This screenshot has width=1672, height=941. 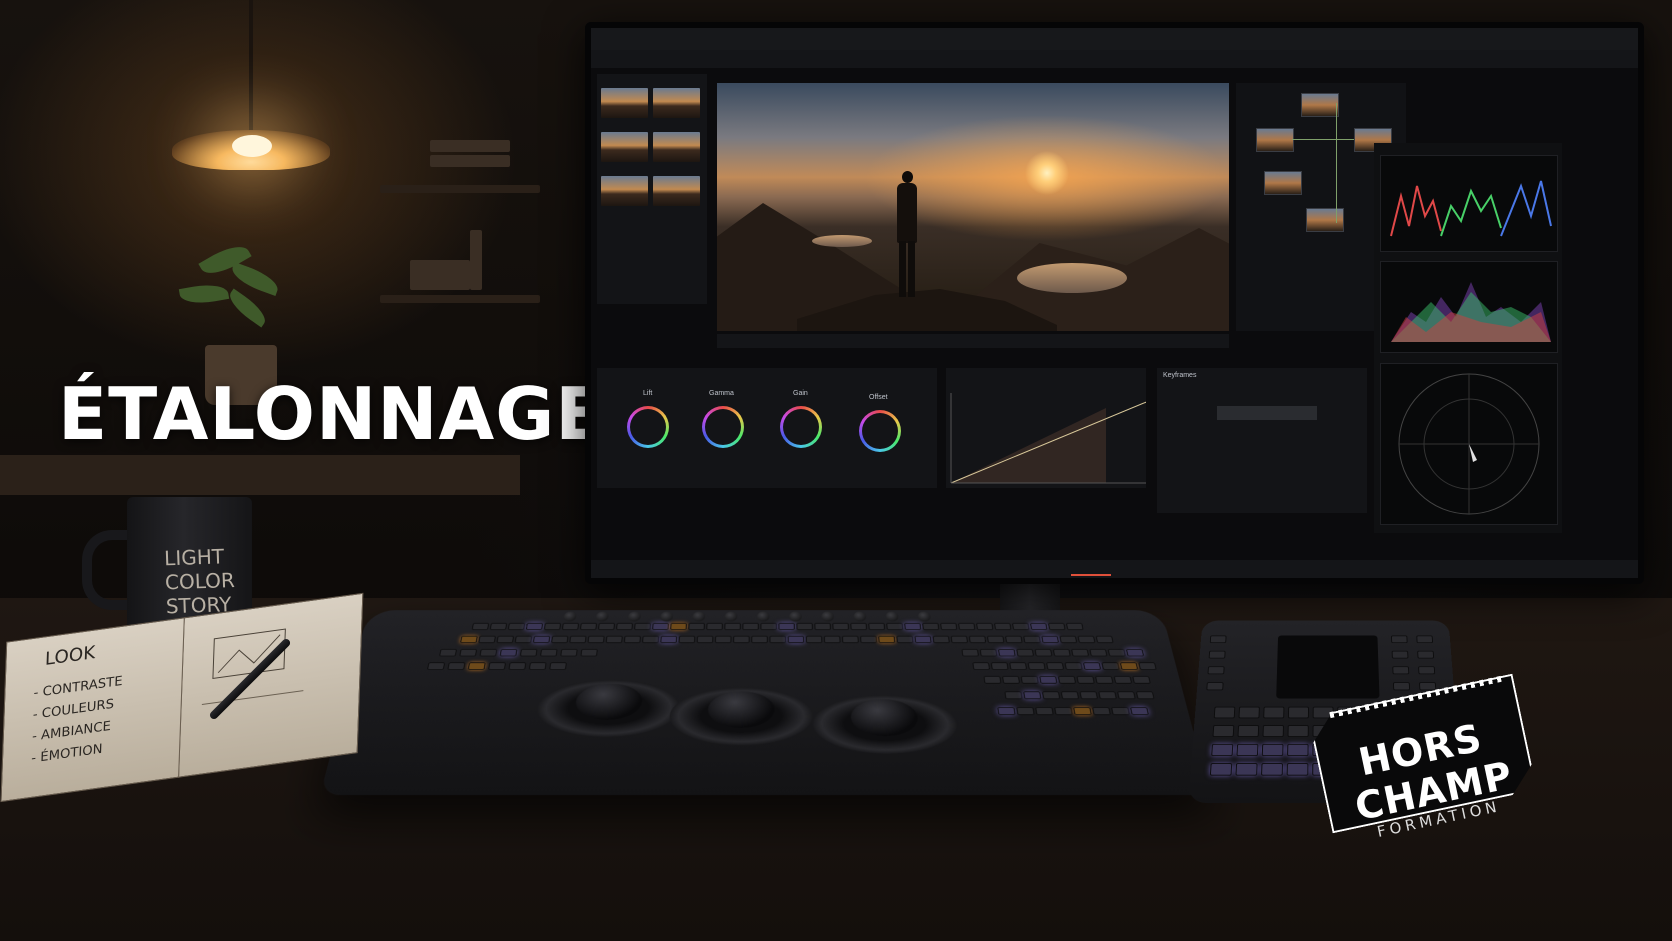 I want to click on viewer-transport-controls, so click(x=973, y=341).